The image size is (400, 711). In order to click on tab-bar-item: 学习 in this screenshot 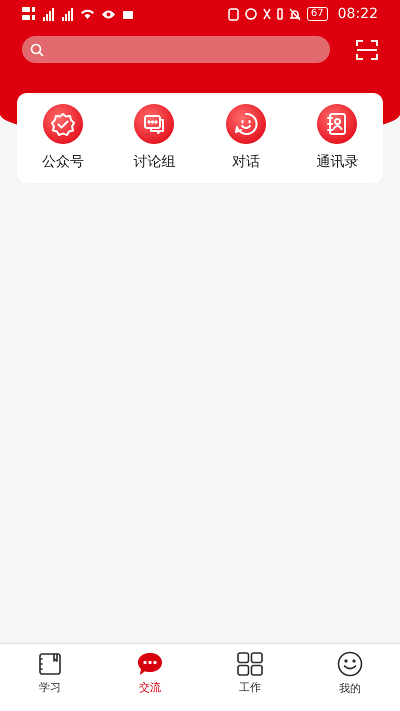, I will do `click(50, 677)`.